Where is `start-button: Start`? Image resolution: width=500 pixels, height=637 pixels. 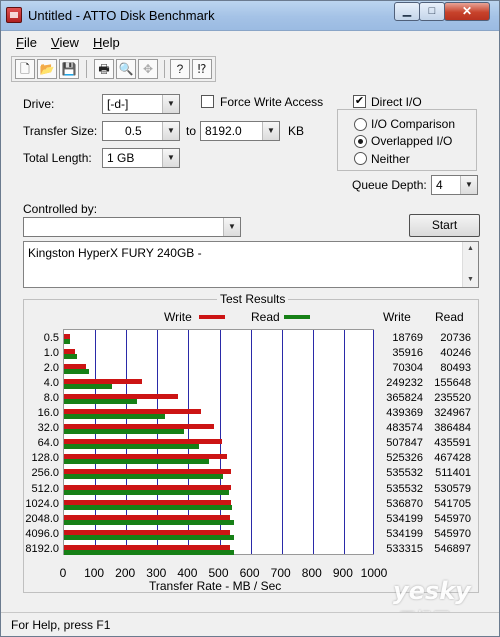 start-button: Start is located at coordinates (444, 225).